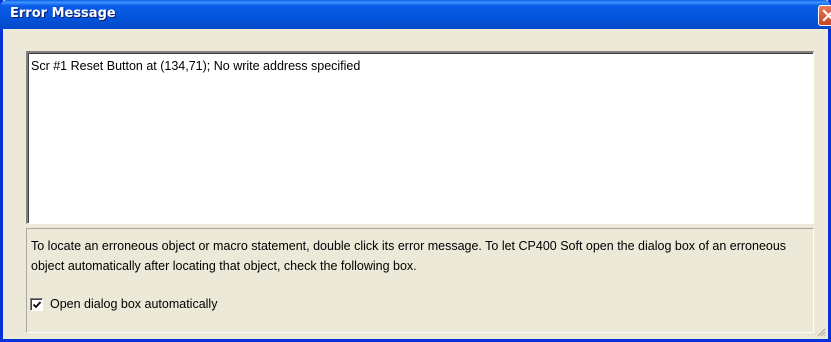 This screenshot has width=831, height=342. I want to click on close-button, so click(824, 15).